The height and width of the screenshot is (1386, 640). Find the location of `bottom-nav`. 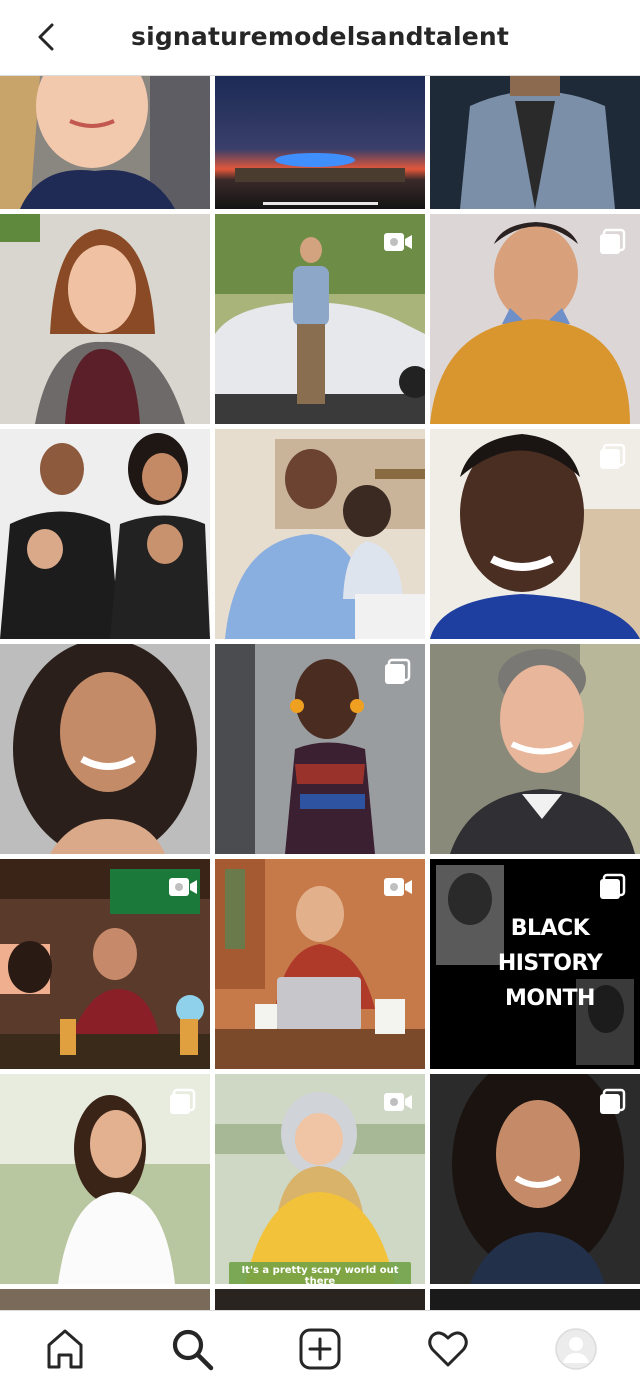

bottom-nav is located at coordinates (320, 1348).